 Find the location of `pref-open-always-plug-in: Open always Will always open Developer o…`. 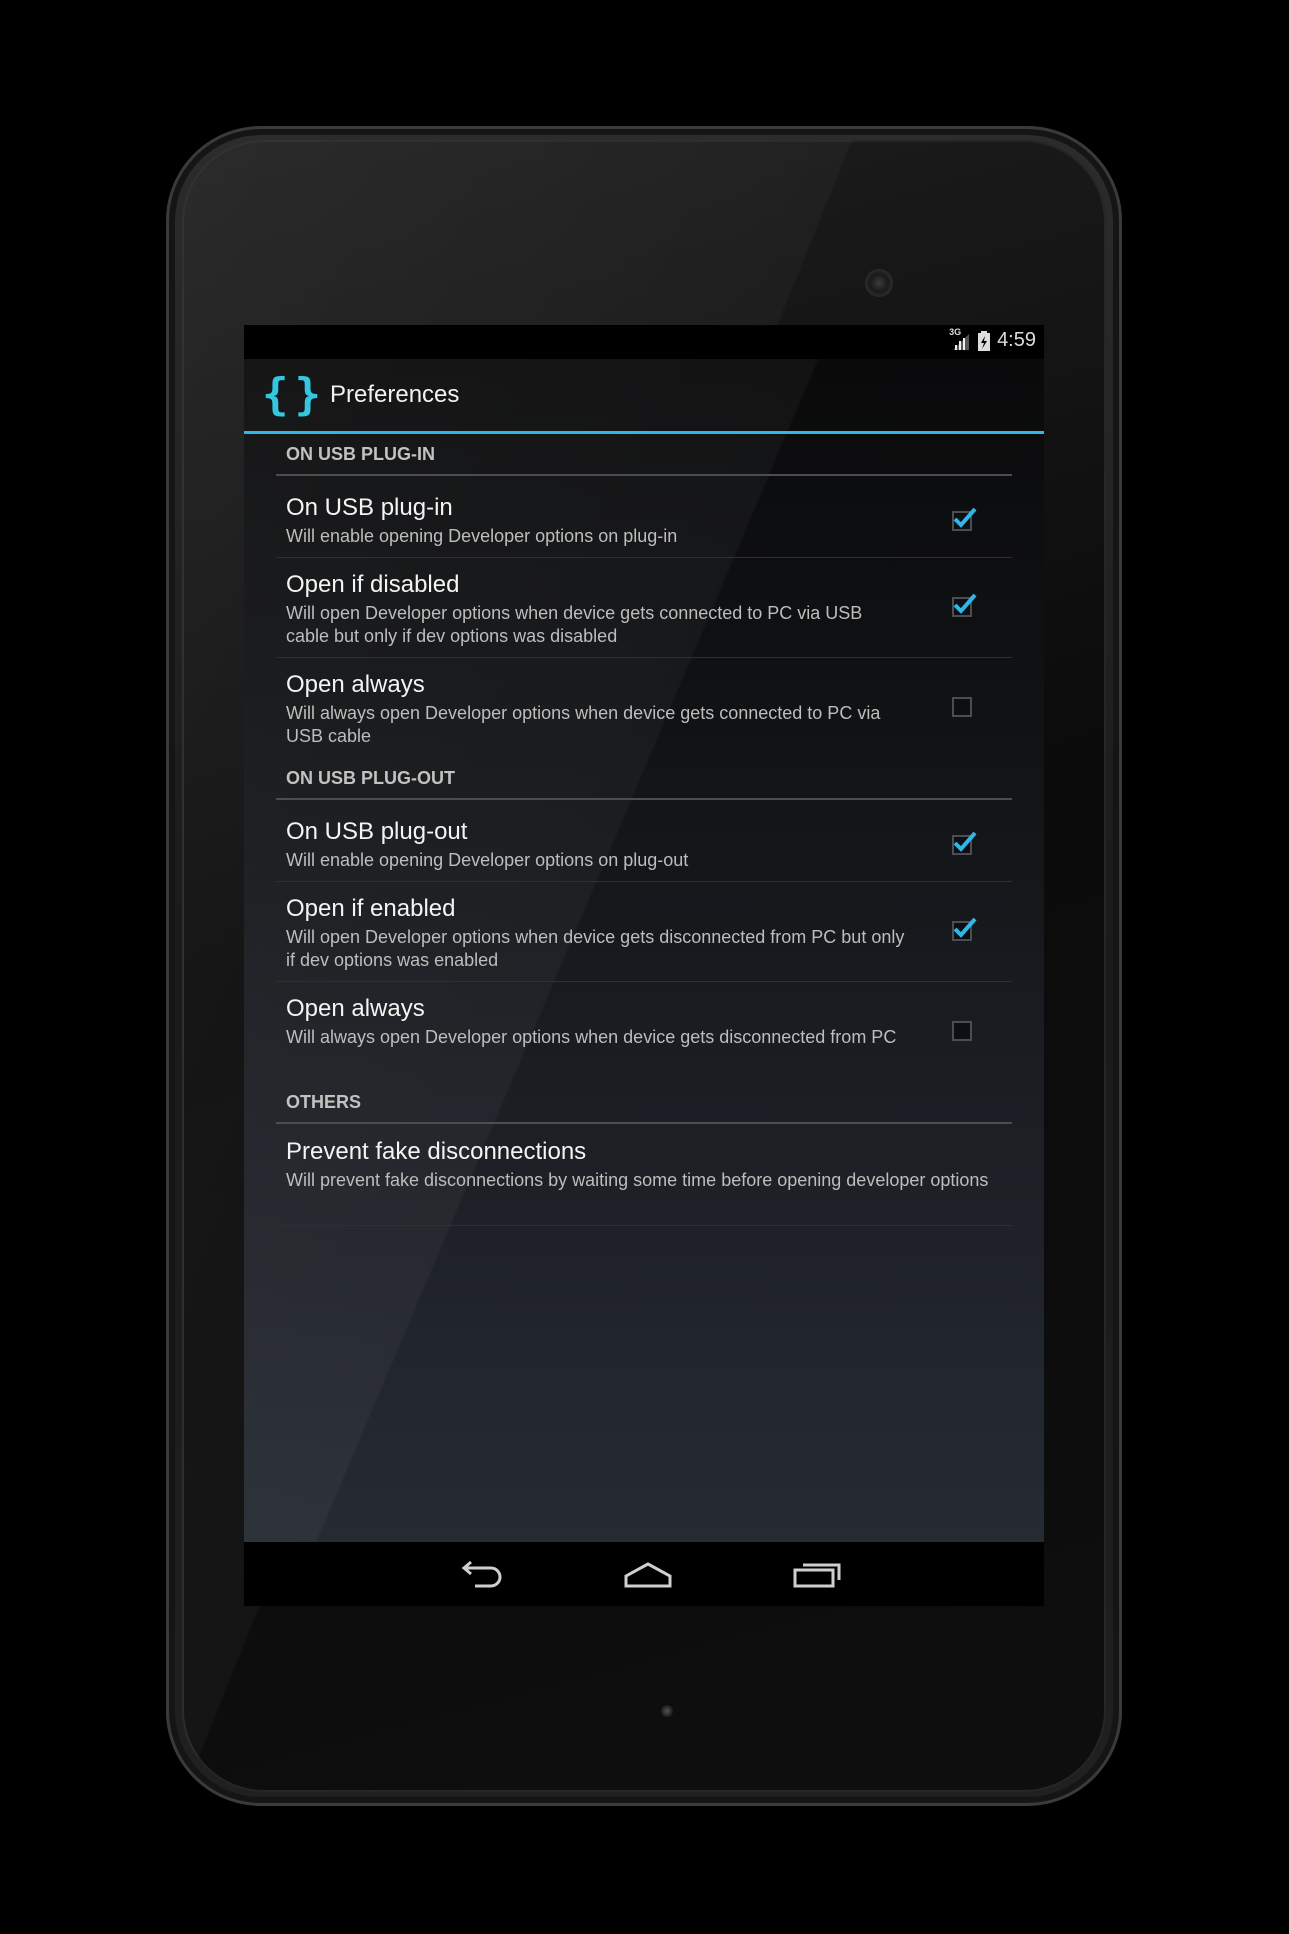

pref-open-always-plug-in: Open always Will always open Developer o… is located at coordinates (644, 708).